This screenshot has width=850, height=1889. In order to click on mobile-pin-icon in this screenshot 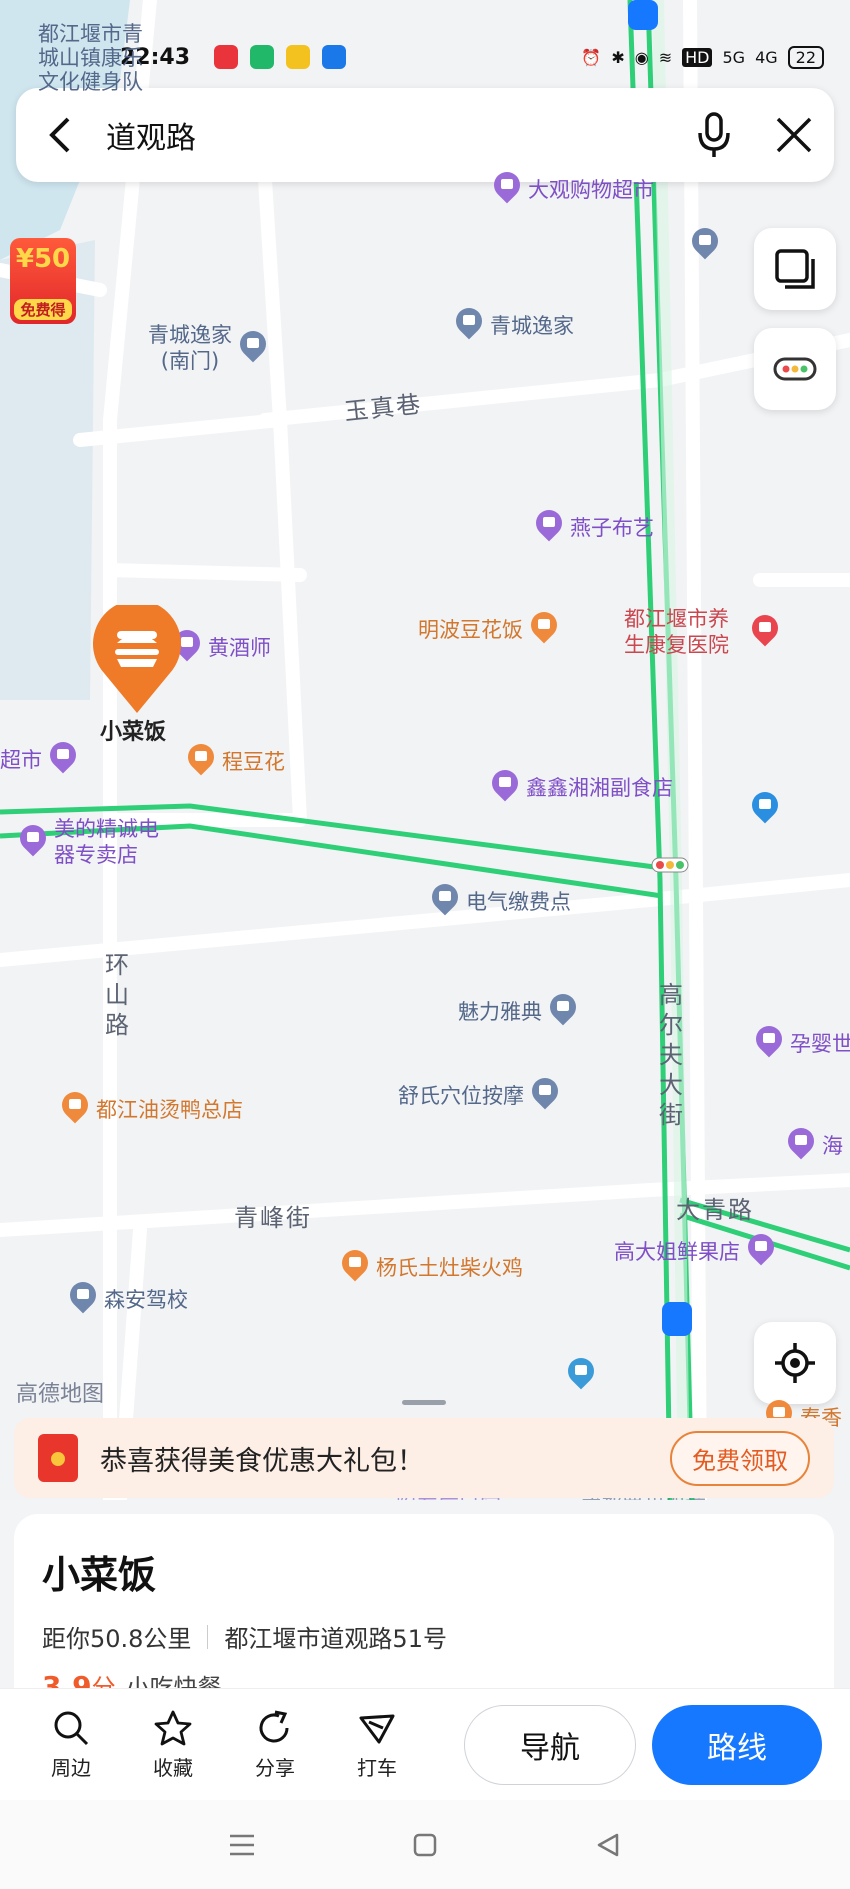, I will do `click(581, 1375)`.